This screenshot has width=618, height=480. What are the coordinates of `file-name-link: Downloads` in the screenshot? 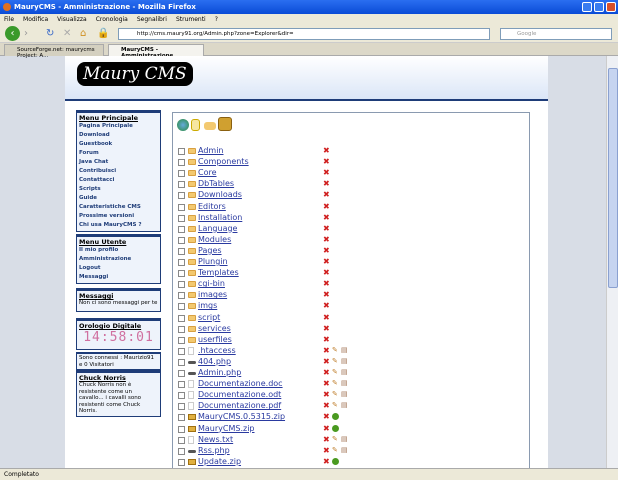 It's located at (220, 194).